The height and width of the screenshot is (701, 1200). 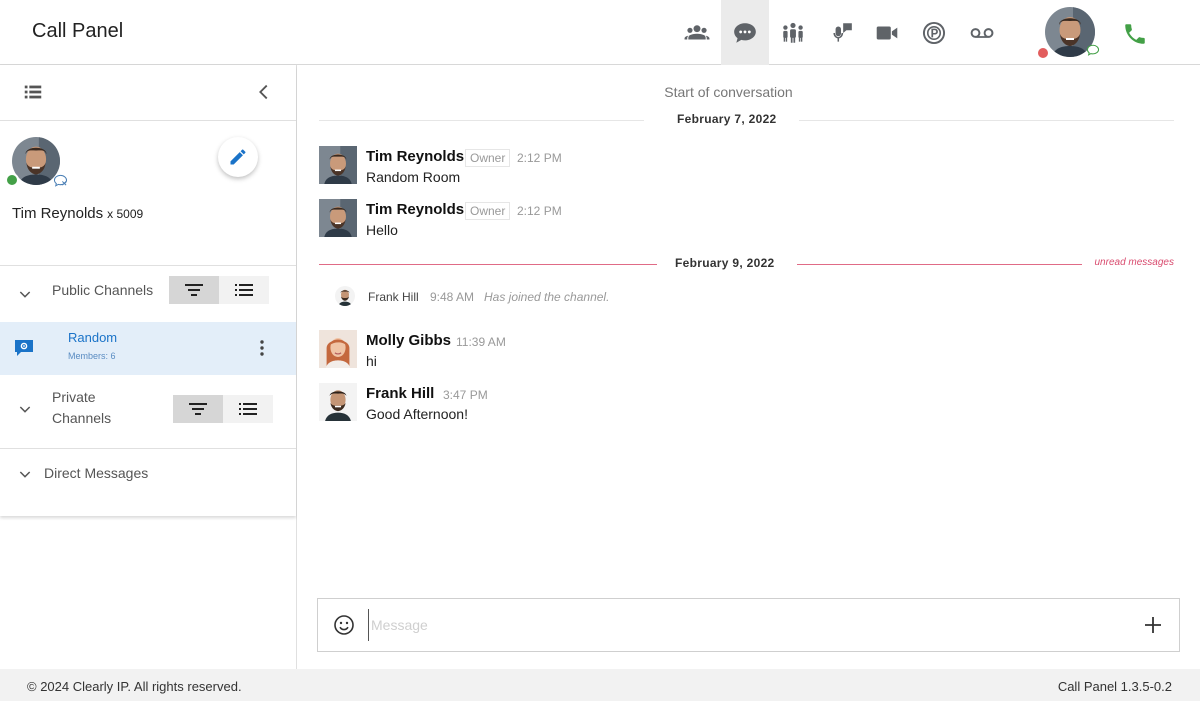 I want to click on top-bar: Call Panel, so click(x=600, y=32).